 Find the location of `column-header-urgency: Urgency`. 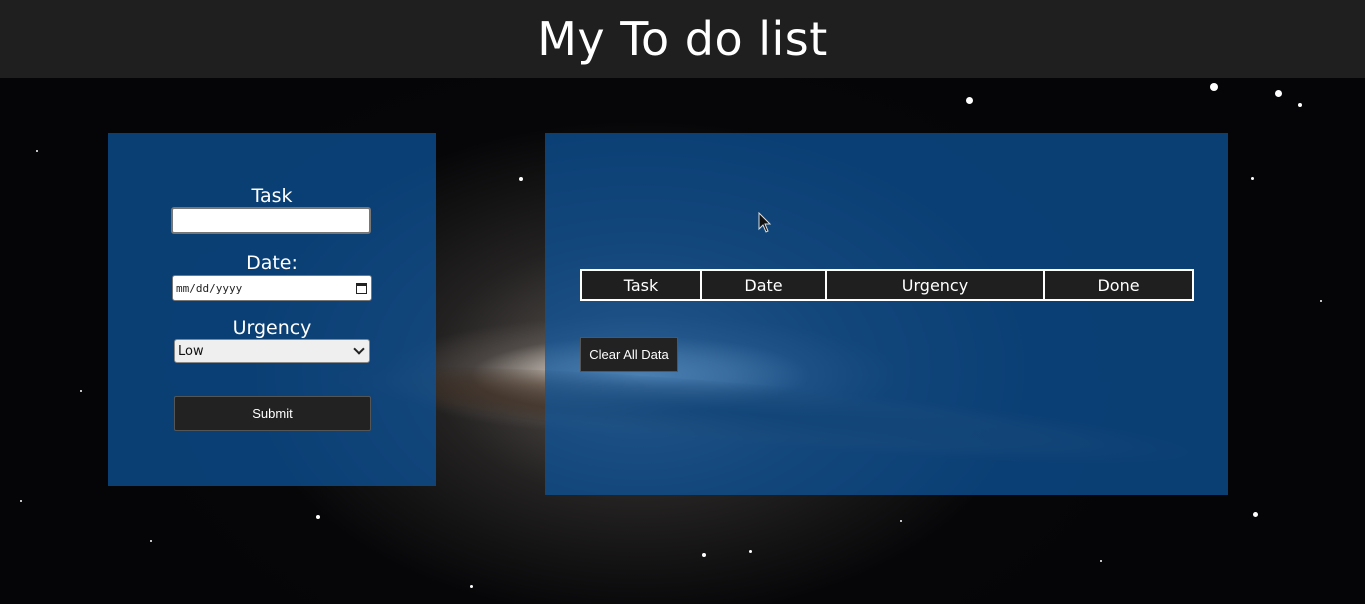

column-header-urgency: Urgency is located at coordinates (935, 285).